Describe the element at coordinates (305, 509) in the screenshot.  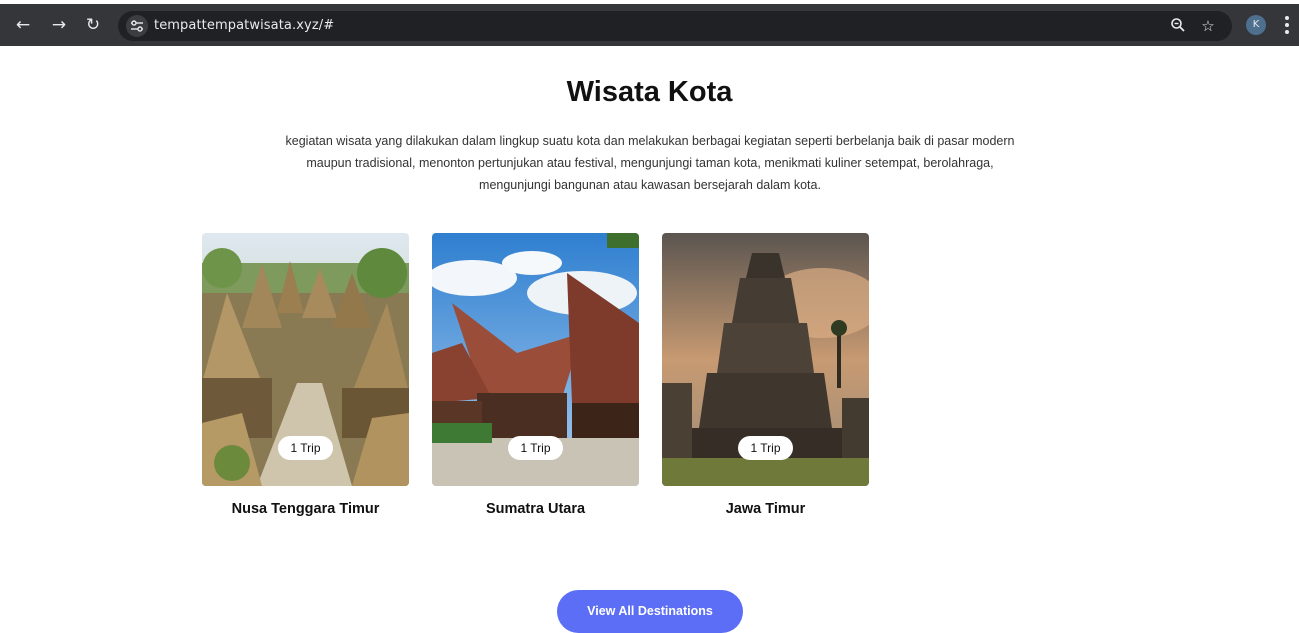
I see `destination-name: Nusa Tenggara Timur` at that location.